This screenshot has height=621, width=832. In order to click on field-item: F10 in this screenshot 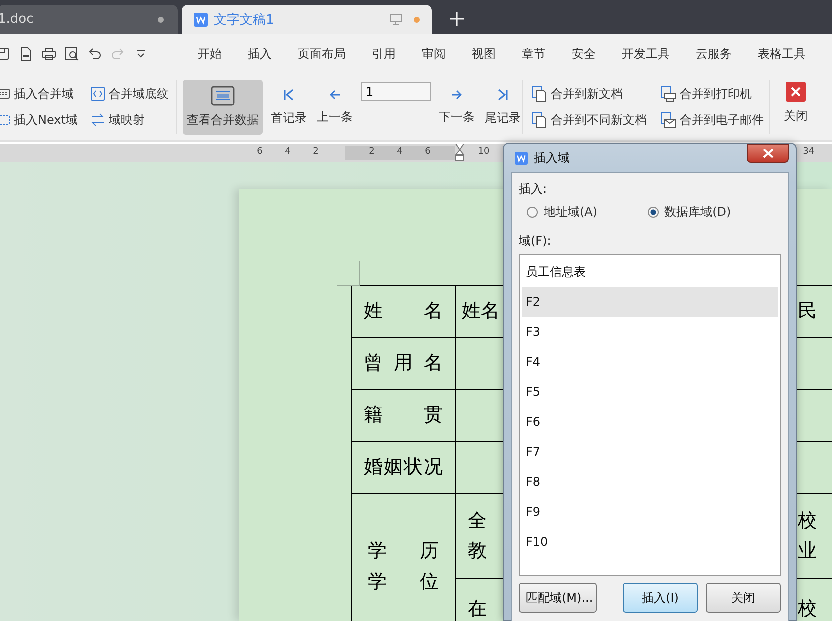, I will do `click(650, 542)`.